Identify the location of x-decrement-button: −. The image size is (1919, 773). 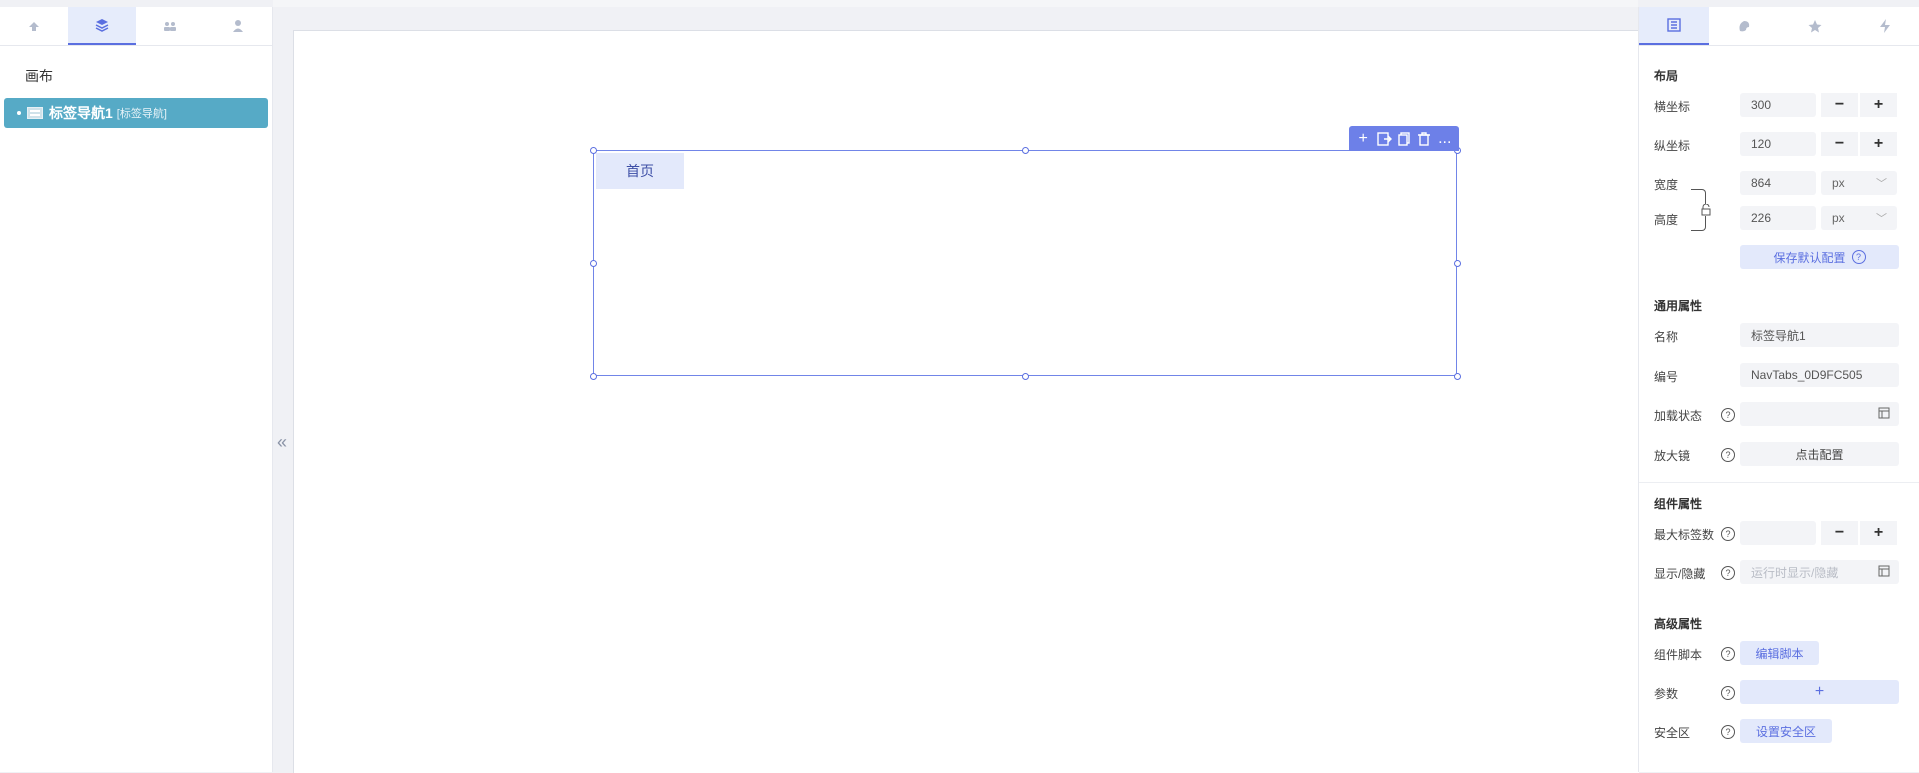
(1839, 105).